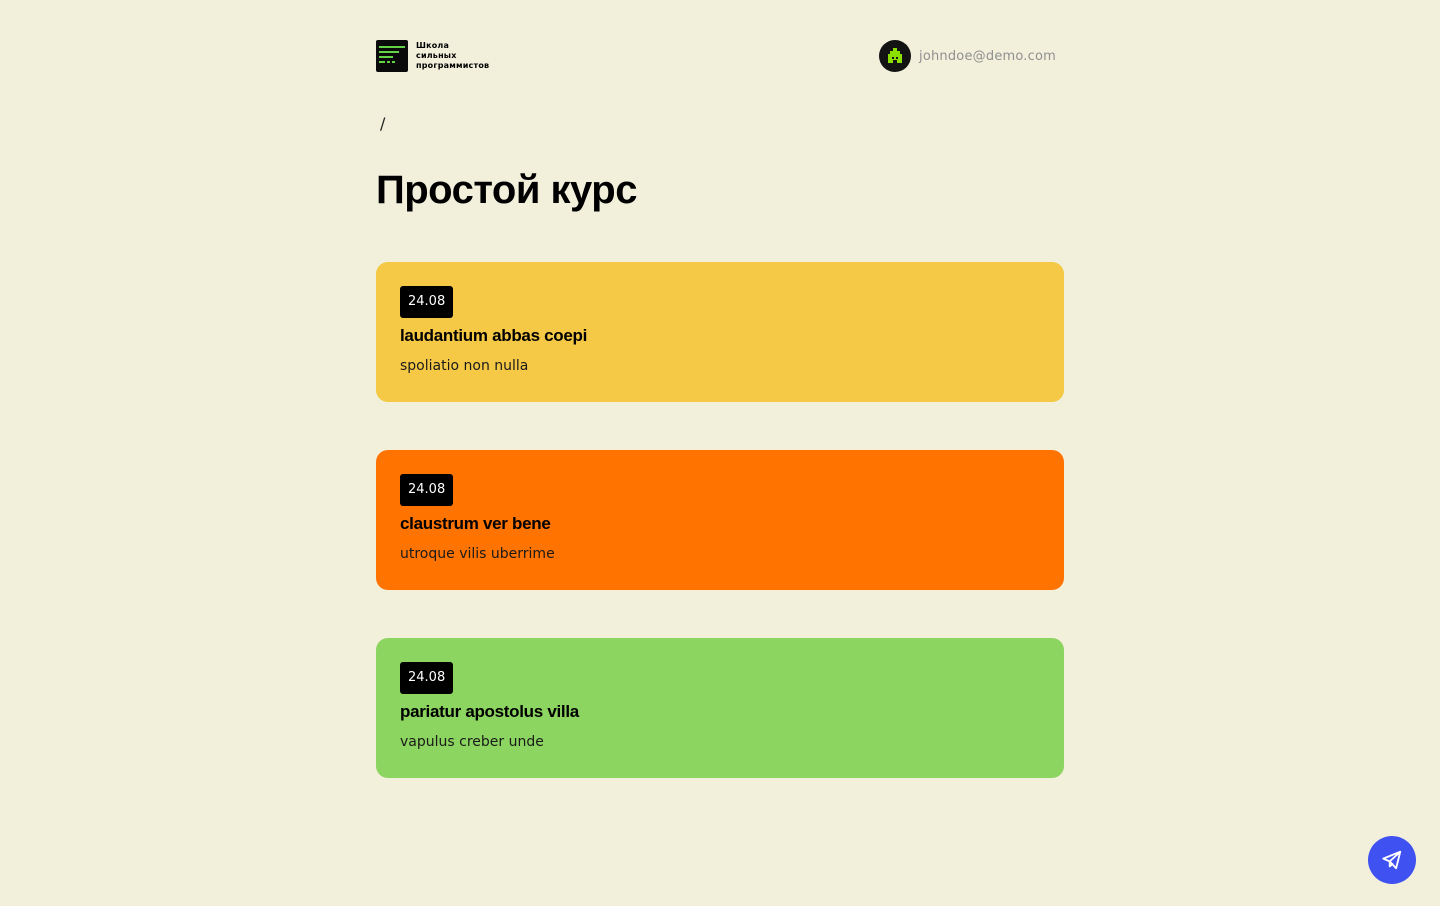 This screenshot has height=906, width=1440. I want to click on lesson-subtitle: vapulus creber unde, so click(472, 742).